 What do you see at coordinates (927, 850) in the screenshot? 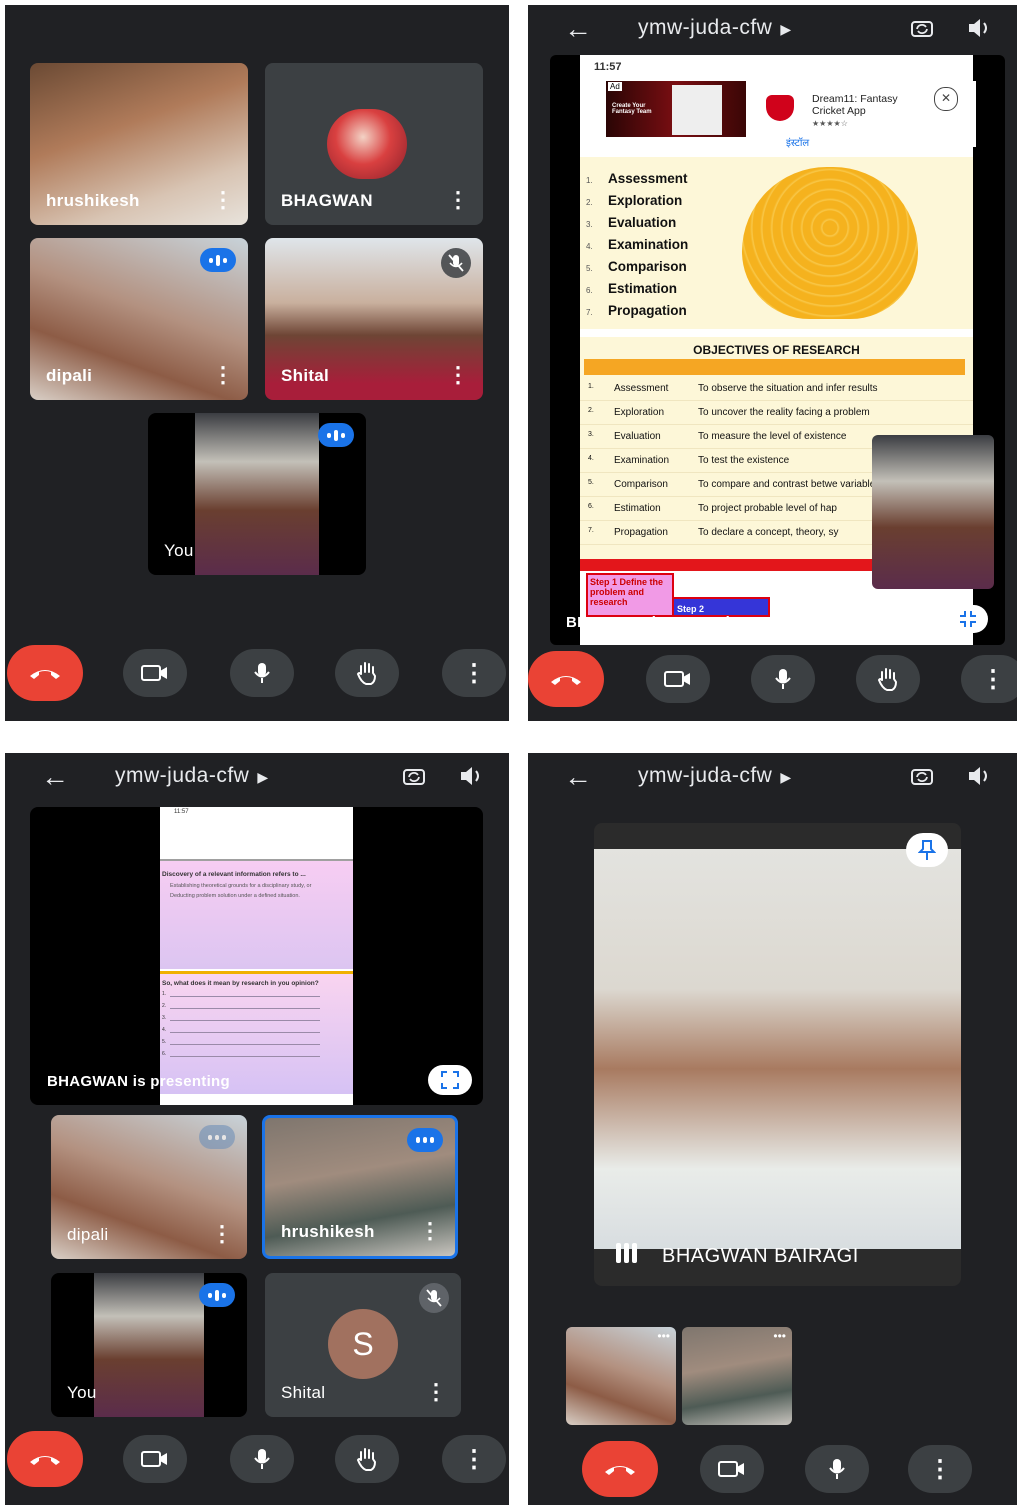
I see `pin-button` at bounding box center [927, 850].